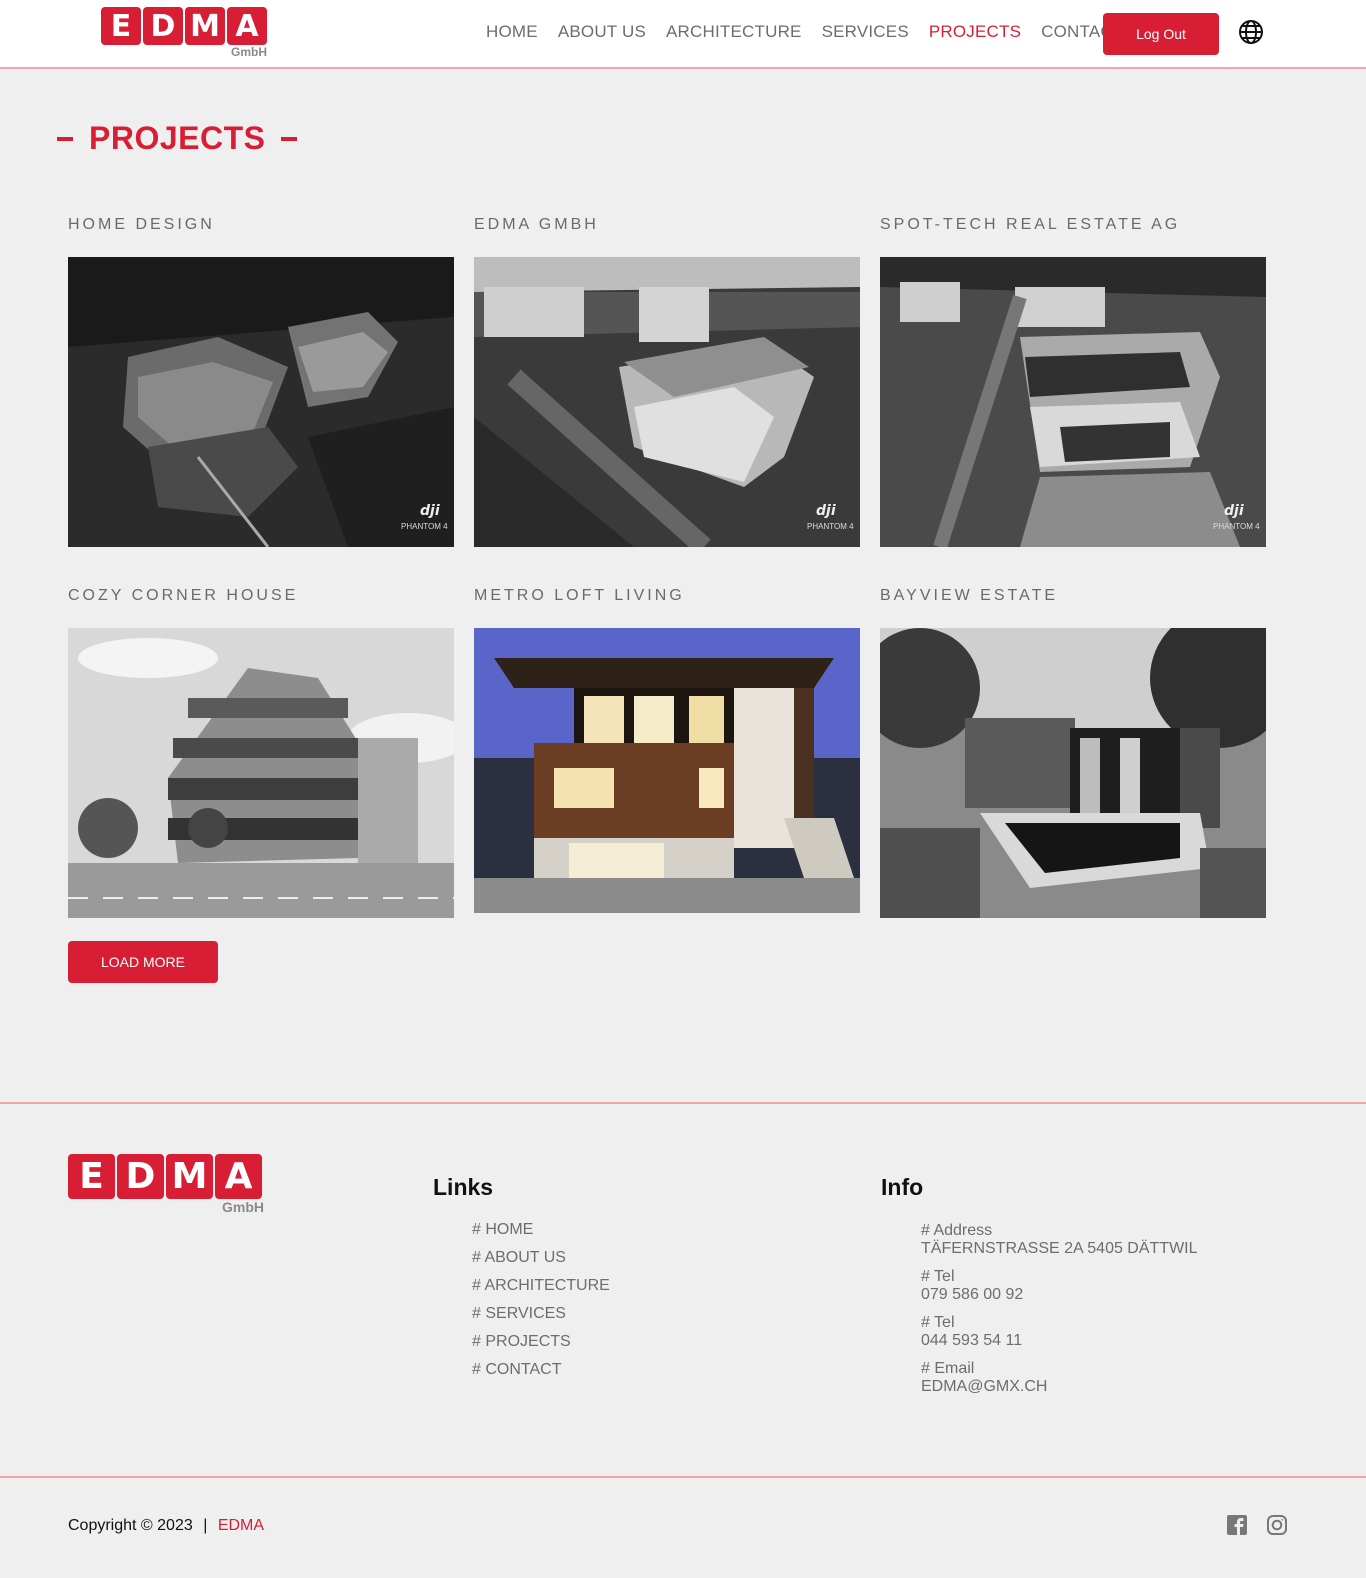  Describe the element at coordinates (1073, 773) in the screenshot. I see `project-image-bayview-estate` at that location.